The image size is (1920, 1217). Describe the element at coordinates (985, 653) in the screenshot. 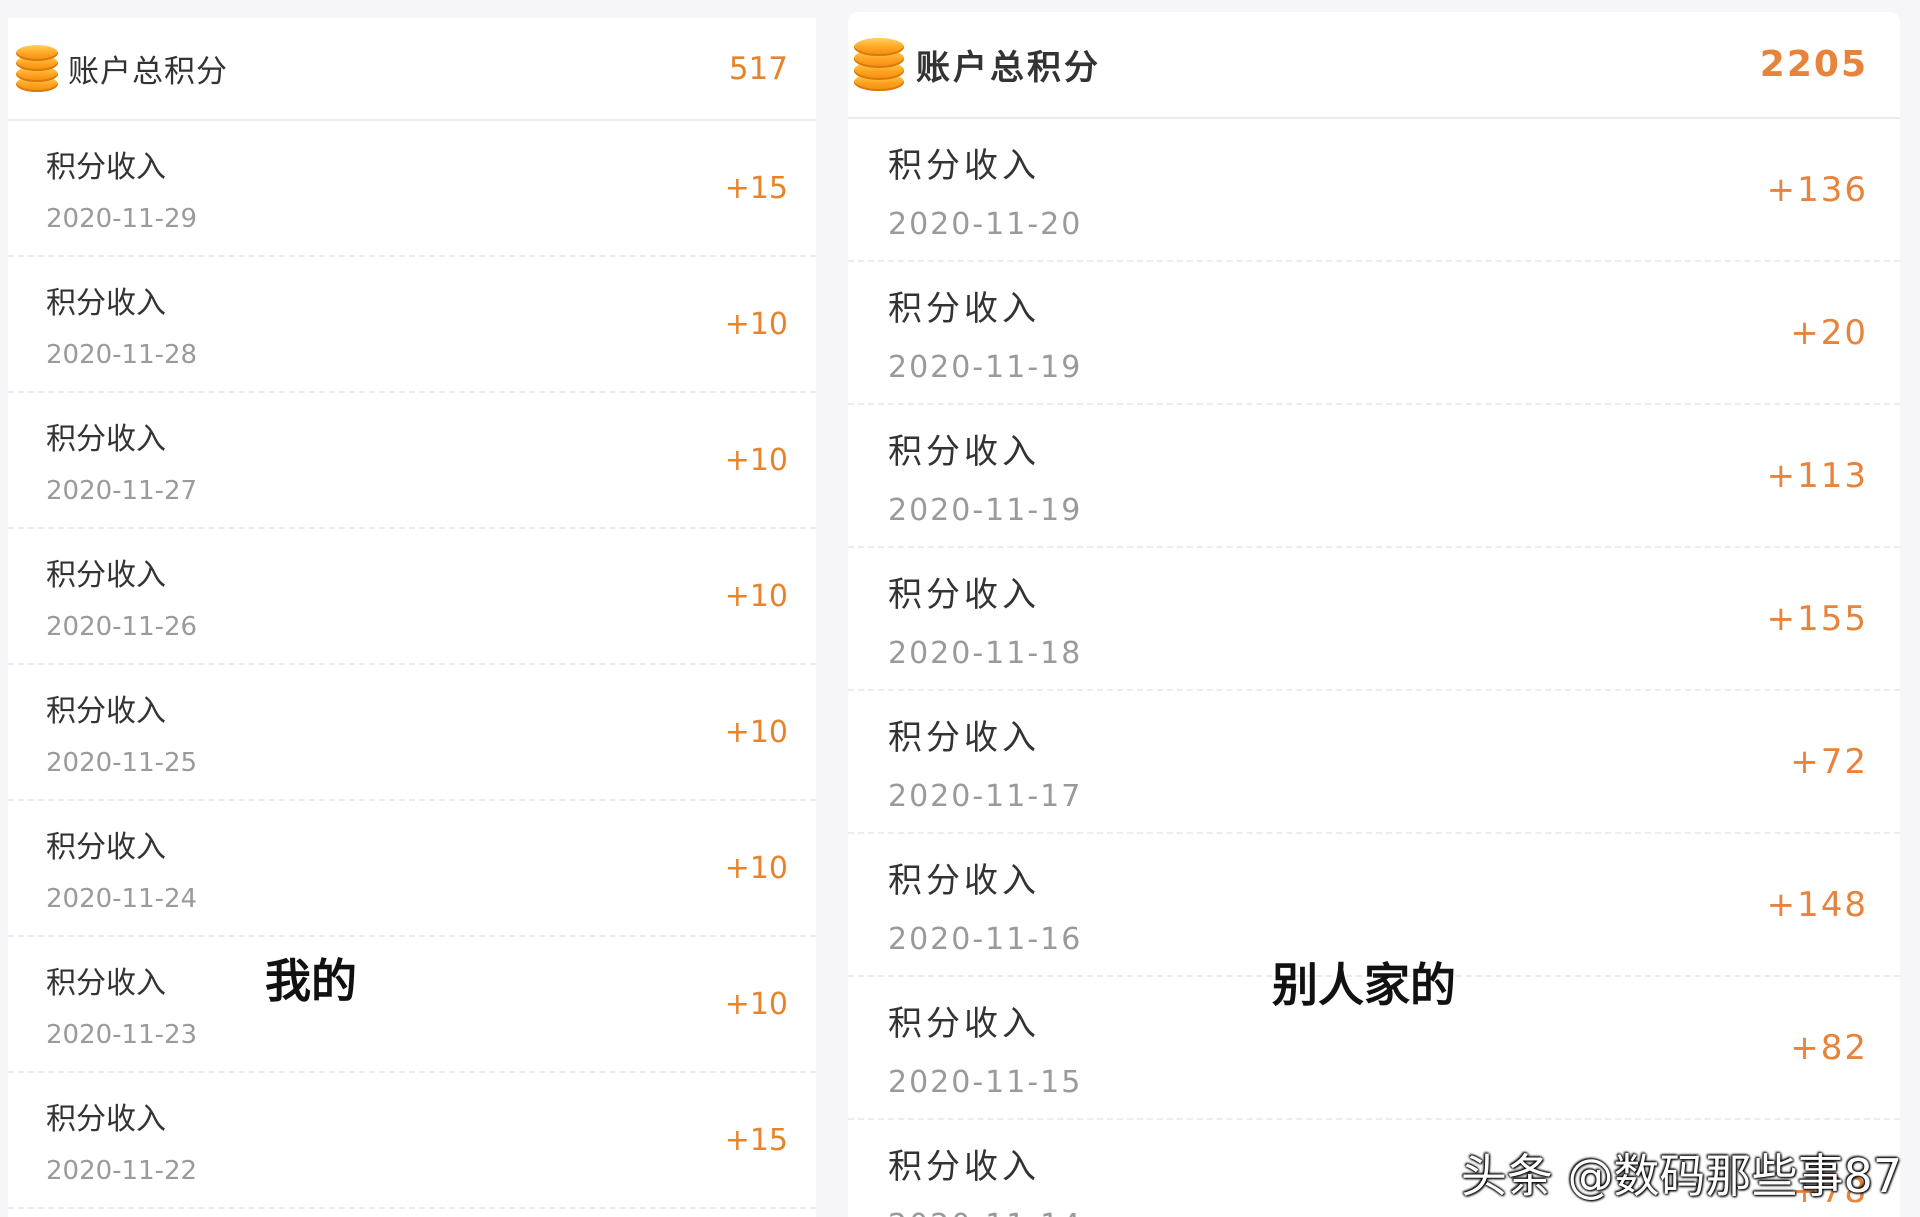

I see `item-date: 2020-11-18` at that location.